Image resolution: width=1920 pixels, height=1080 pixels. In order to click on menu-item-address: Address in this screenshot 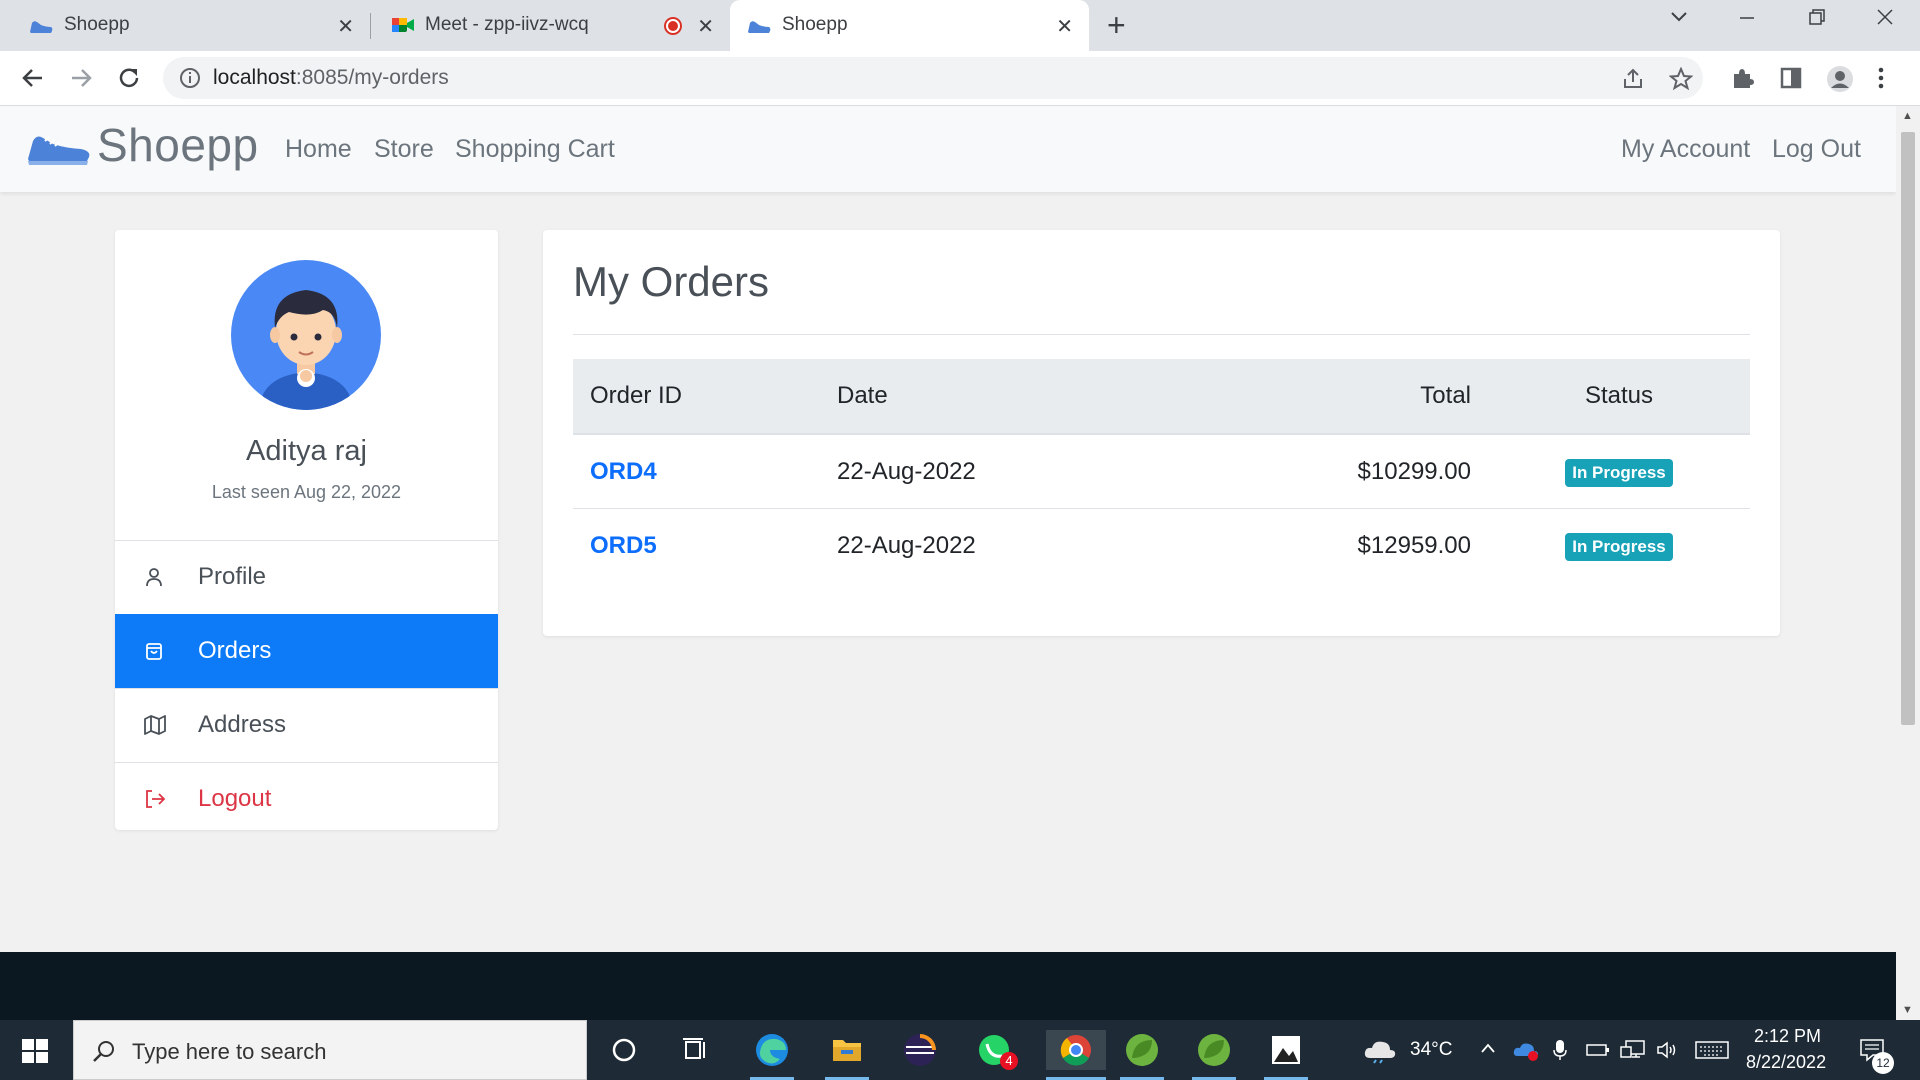, I will do `click(306, 725)`.